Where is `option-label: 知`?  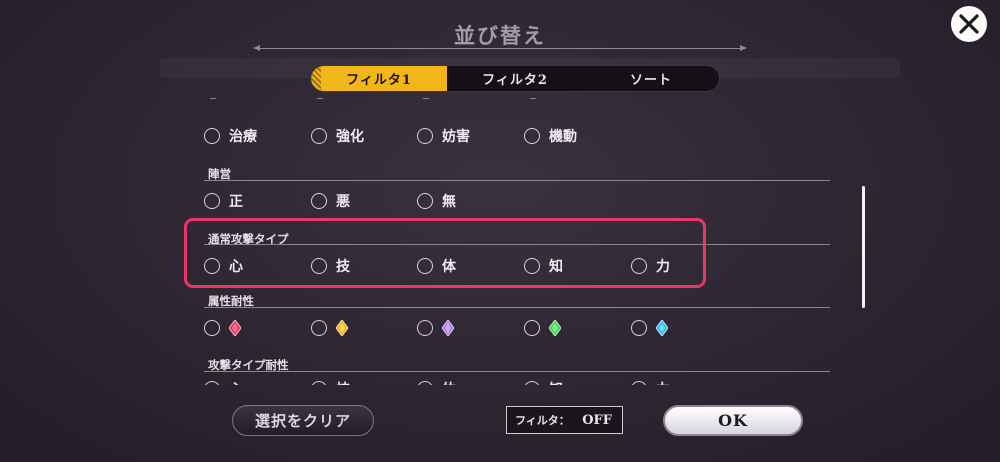
option-label: 知 is located at coordinates (556, 382).